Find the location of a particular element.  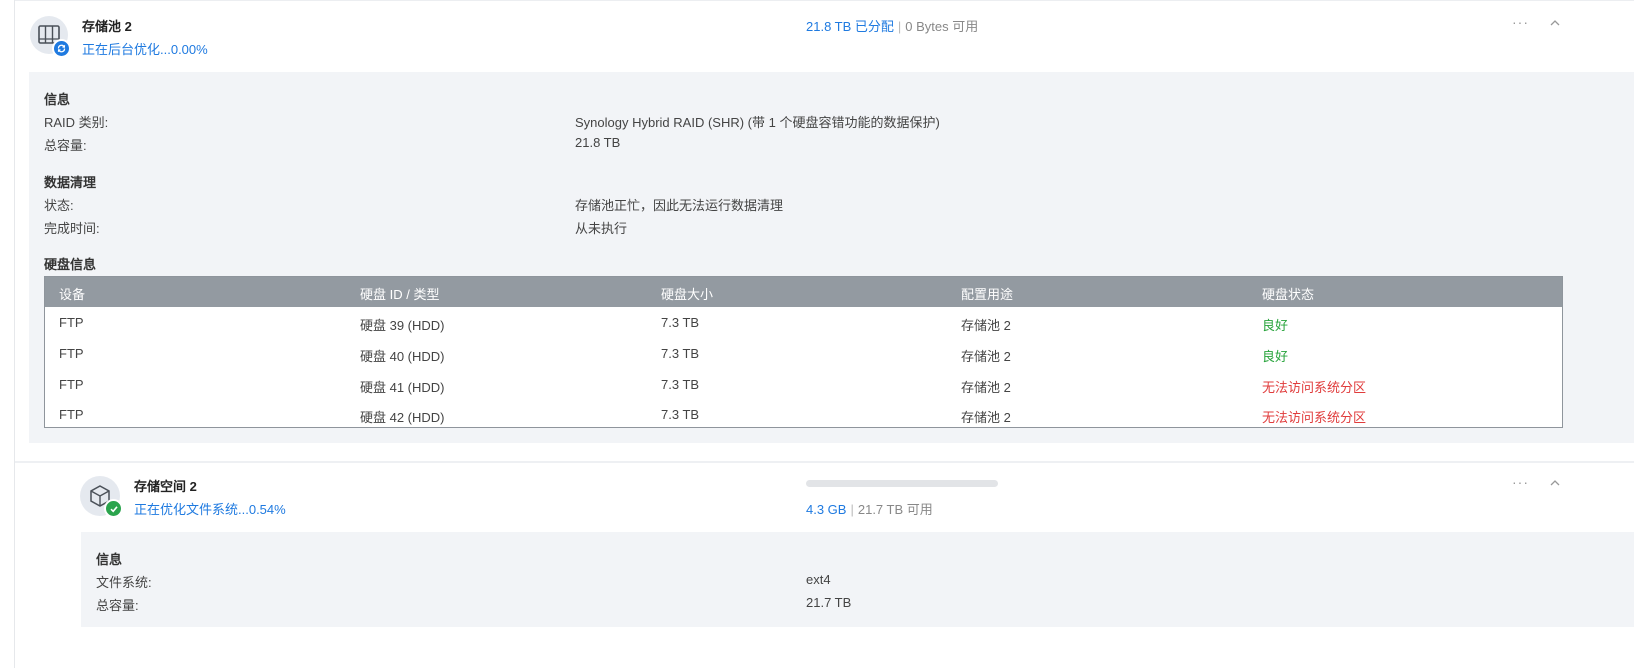

volume-used: 4.3 GB is located at coordinates (826, 509).